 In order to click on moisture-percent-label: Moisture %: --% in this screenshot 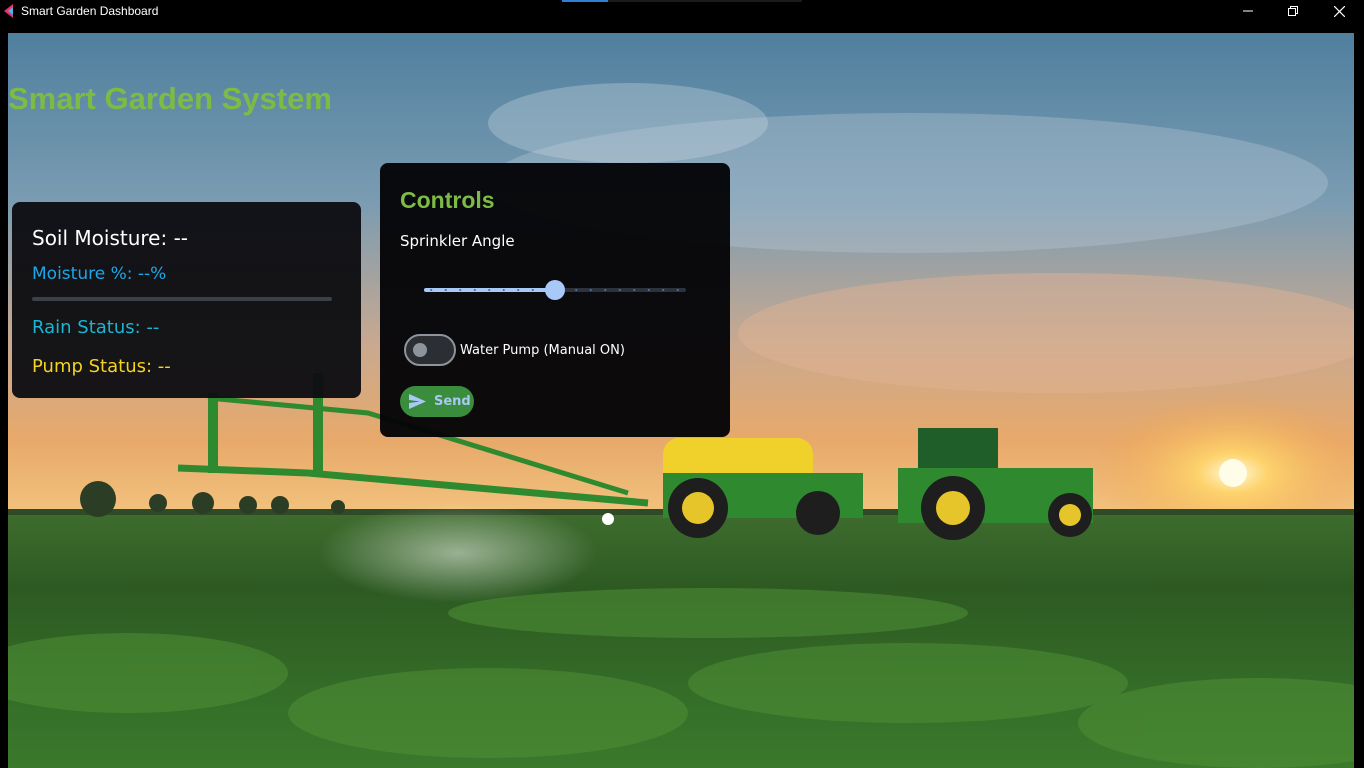, I will do `click(99, 274)`.